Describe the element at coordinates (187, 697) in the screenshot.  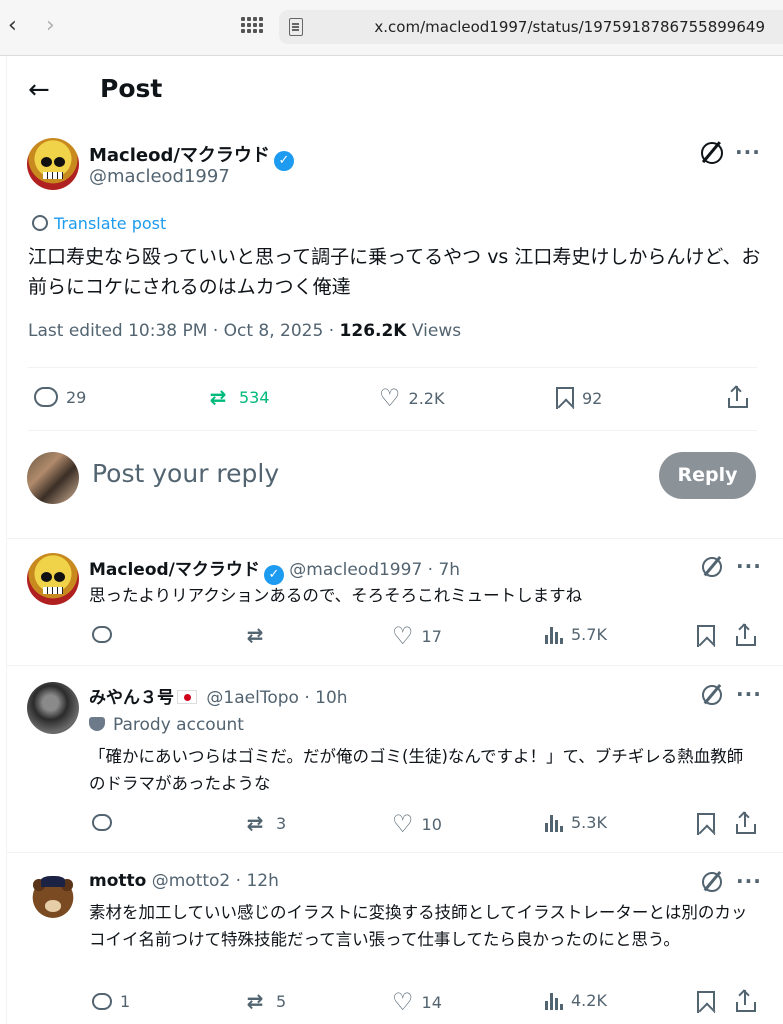
I see `japan-flag-icon` at that location.